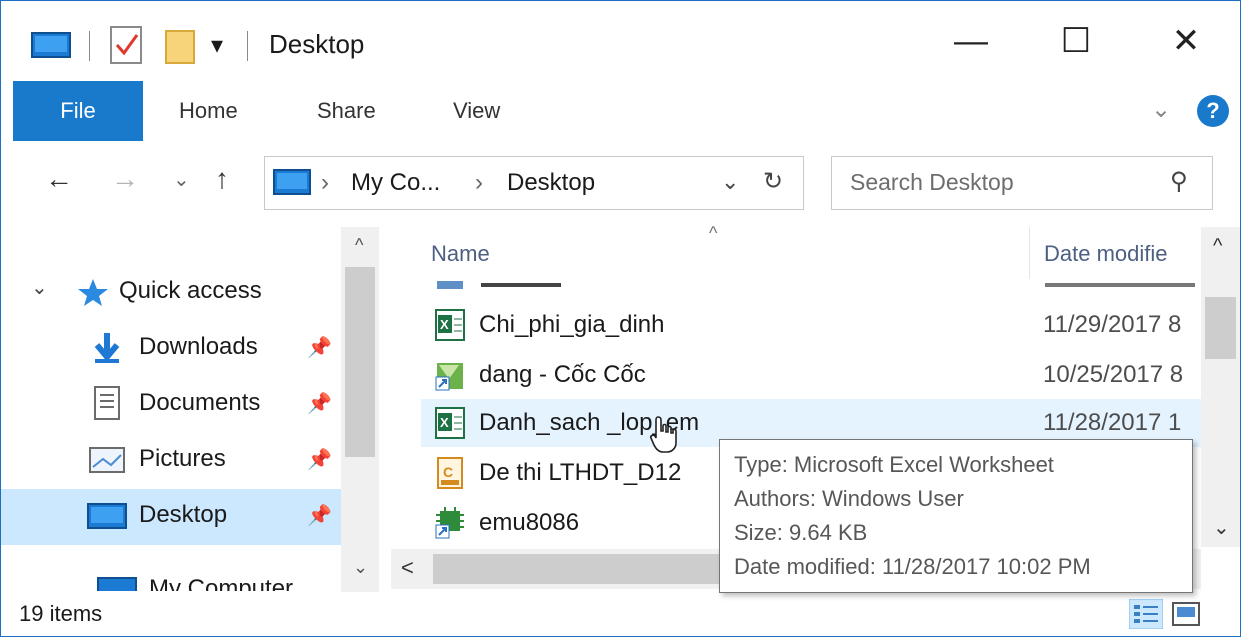  Describe the element at coordinates (730, 182) in the screenshot. I see `address-dropdown-icon: ⌄` at that location.